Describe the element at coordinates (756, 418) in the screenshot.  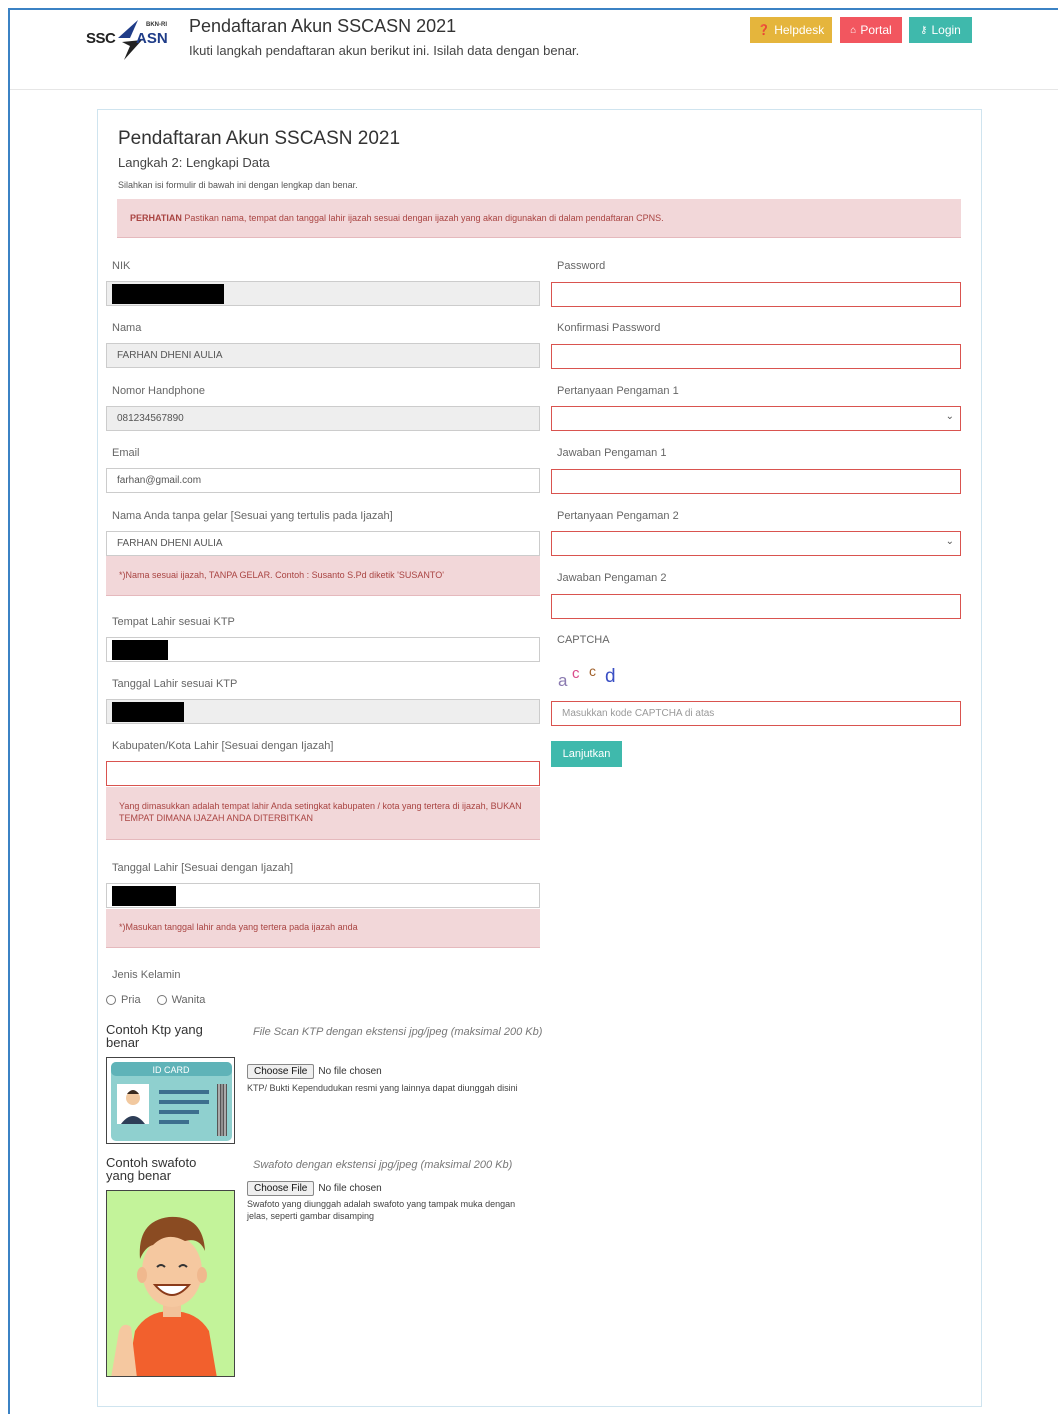
I see `pertanyaan1-select: ⌄` at that location.